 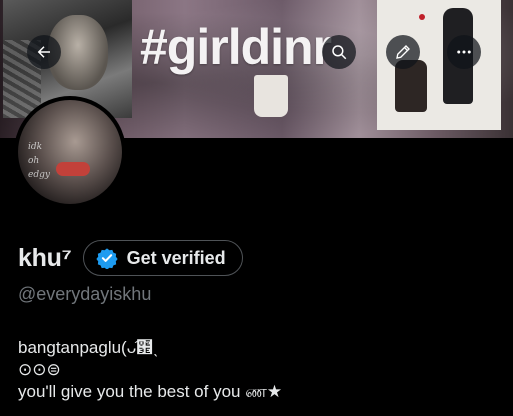 I want to click on username-handle: @everydayiskhu, so click(x=85, y=294).